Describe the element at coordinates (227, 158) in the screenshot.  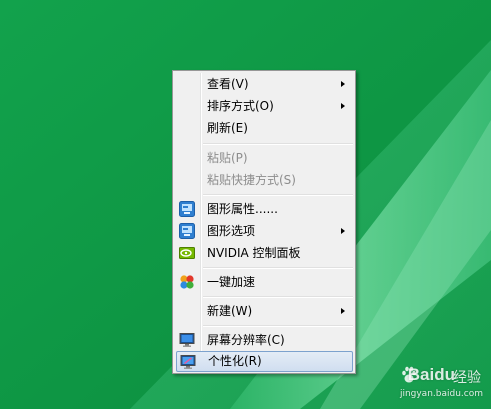
I see `menu-item-label: 粘贴(P)` at that location.